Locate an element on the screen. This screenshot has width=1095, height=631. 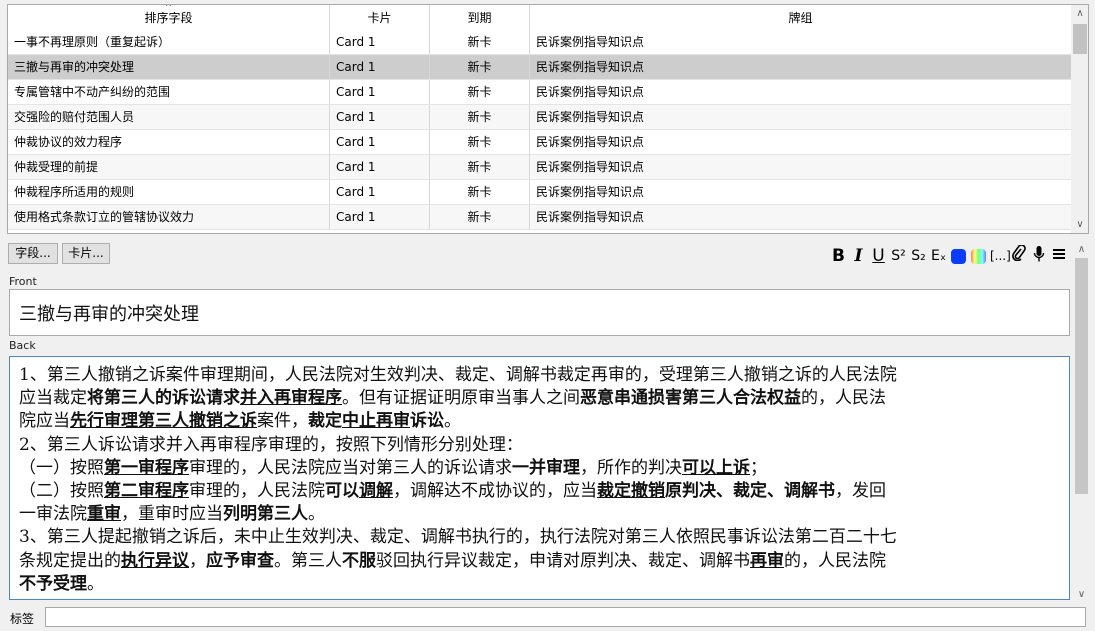
table-row: 仲裁受理的前提 Card 1 新卡 民诉案例指导知识点 is located at coordinates (539, 167).